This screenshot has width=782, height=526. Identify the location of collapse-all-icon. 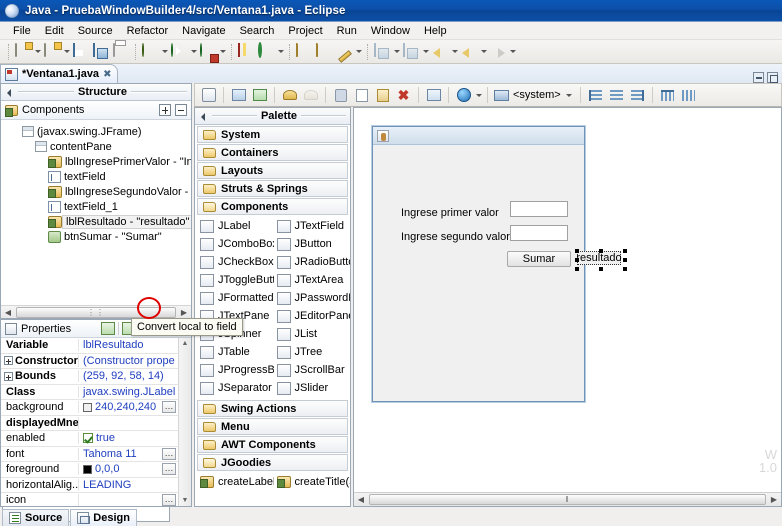
(181, 110).